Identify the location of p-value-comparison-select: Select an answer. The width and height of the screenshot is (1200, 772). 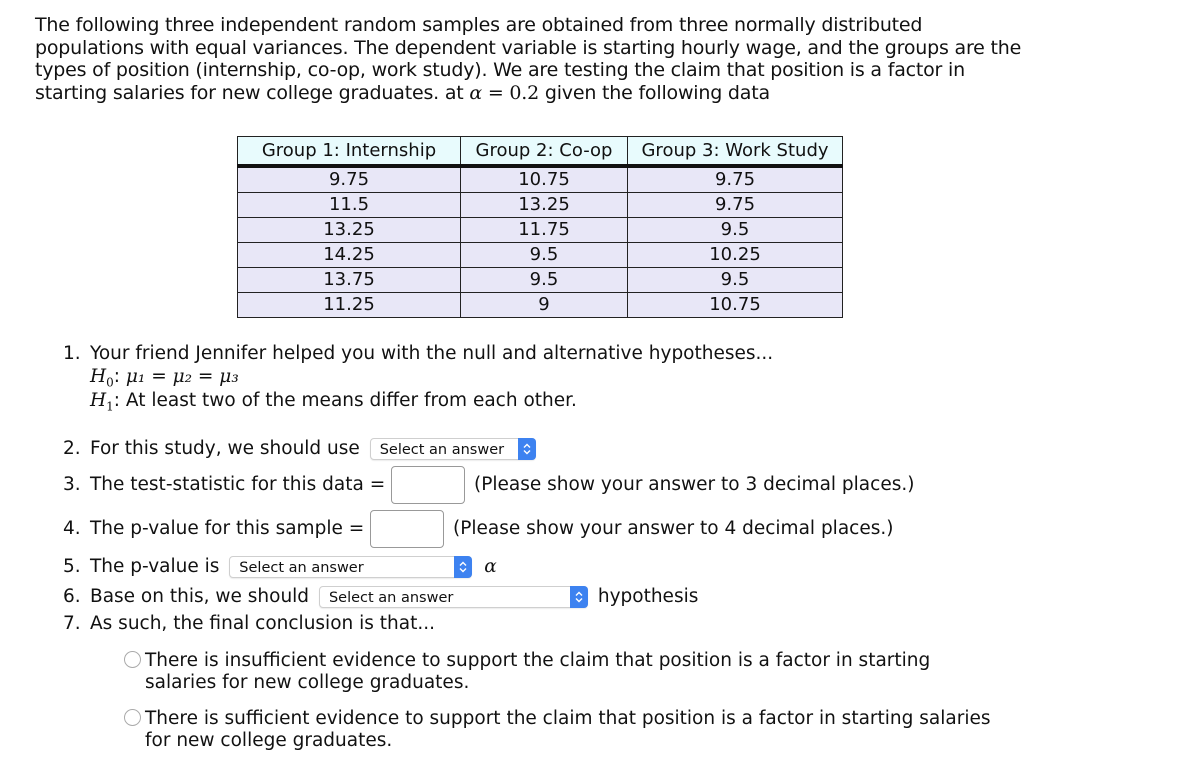
(351, 567).